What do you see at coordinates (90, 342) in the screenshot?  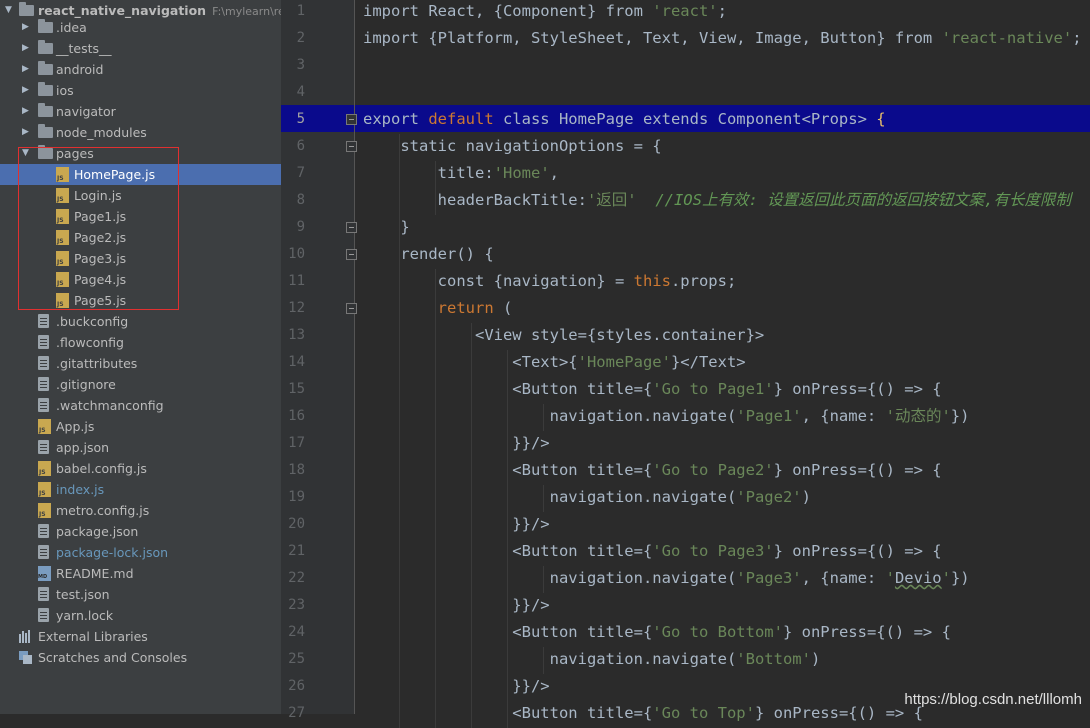 I see `tree-item-label: .flowconfig` at bounding box center [90, 342].